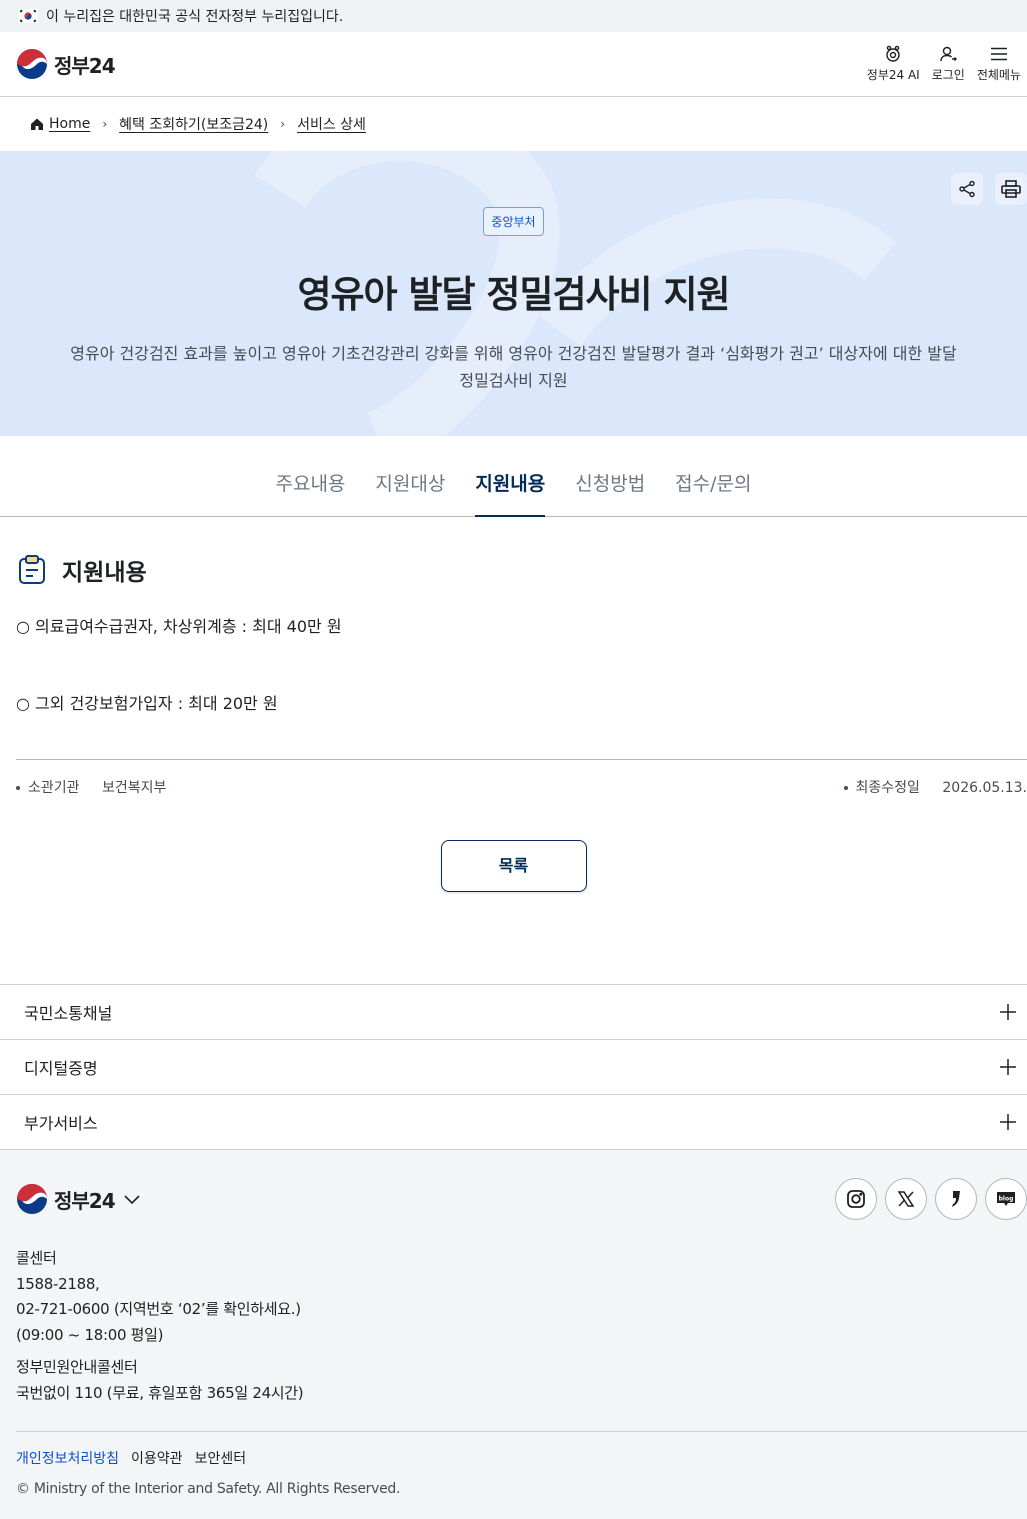 The height and width of the screenshot is (1519, 1027). Describe the element at coordinates (91, 787) in the screenshot. I see `agency-info: 소관기관 보건복지부` at that location.